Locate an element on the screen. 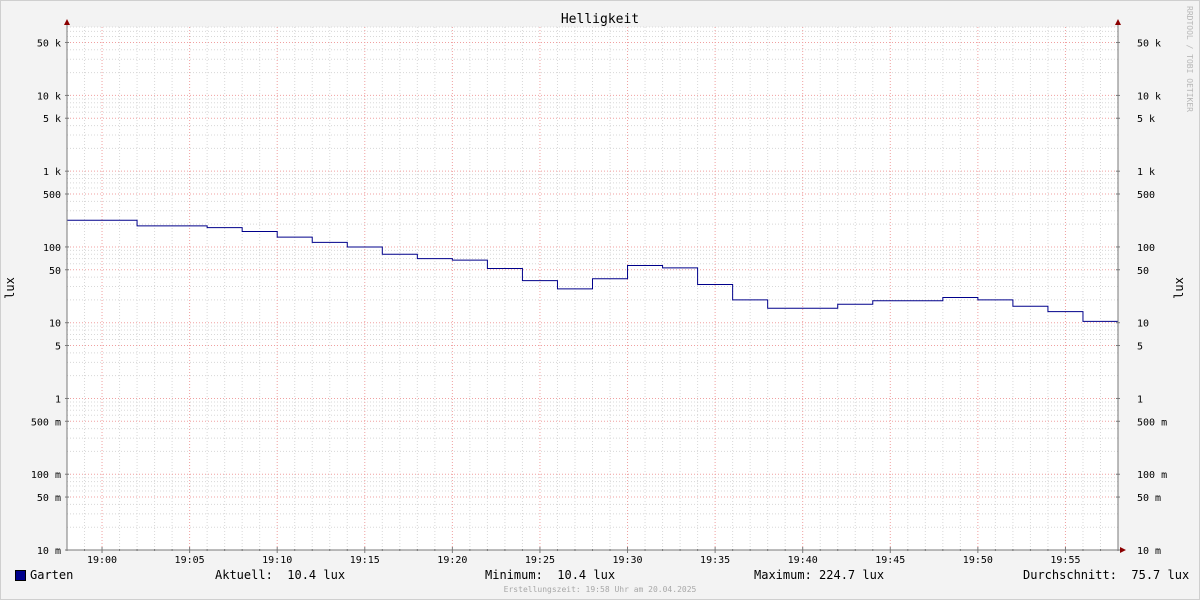 The image size is (1200, 600). y-tick-label-right: 1 k is located at coordinates (1146, 172).